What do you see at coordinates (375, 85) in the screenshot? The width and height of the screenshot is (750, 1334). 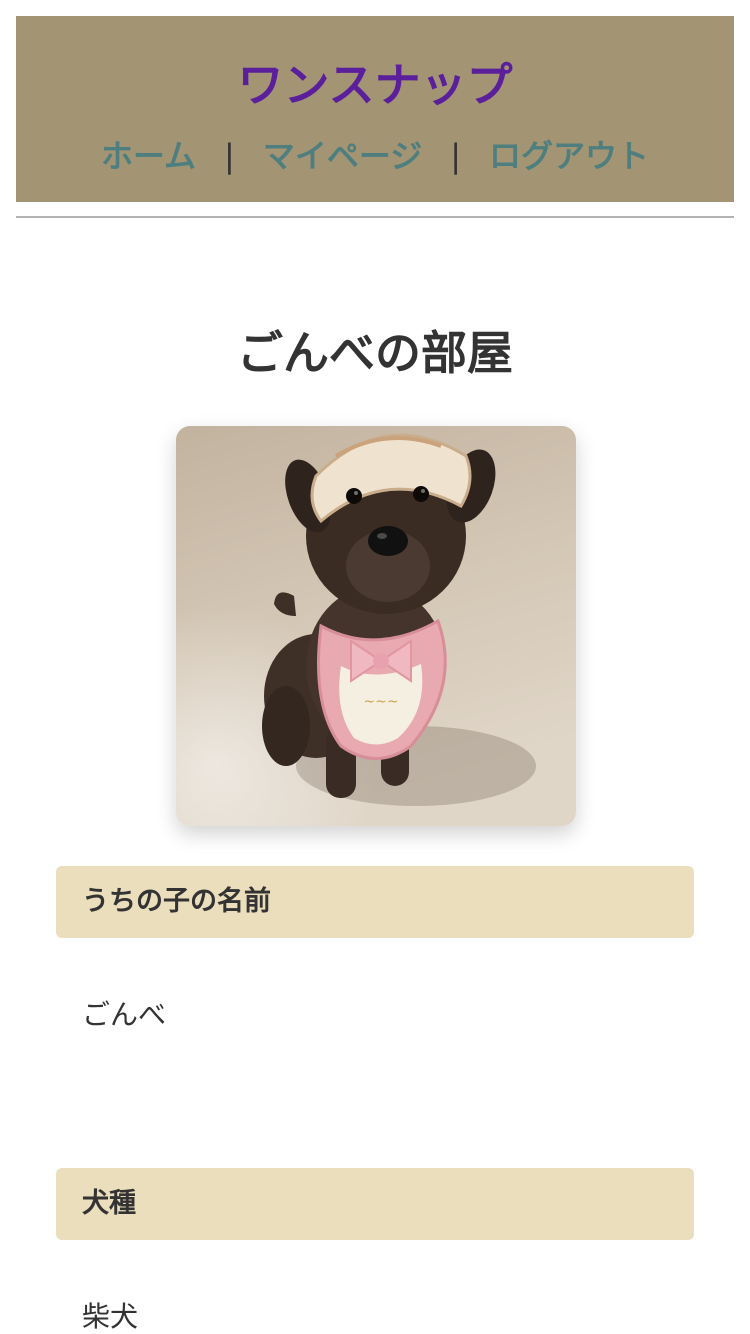 I see `site-title: ワンスナップ` at bounding box center [375, 85].